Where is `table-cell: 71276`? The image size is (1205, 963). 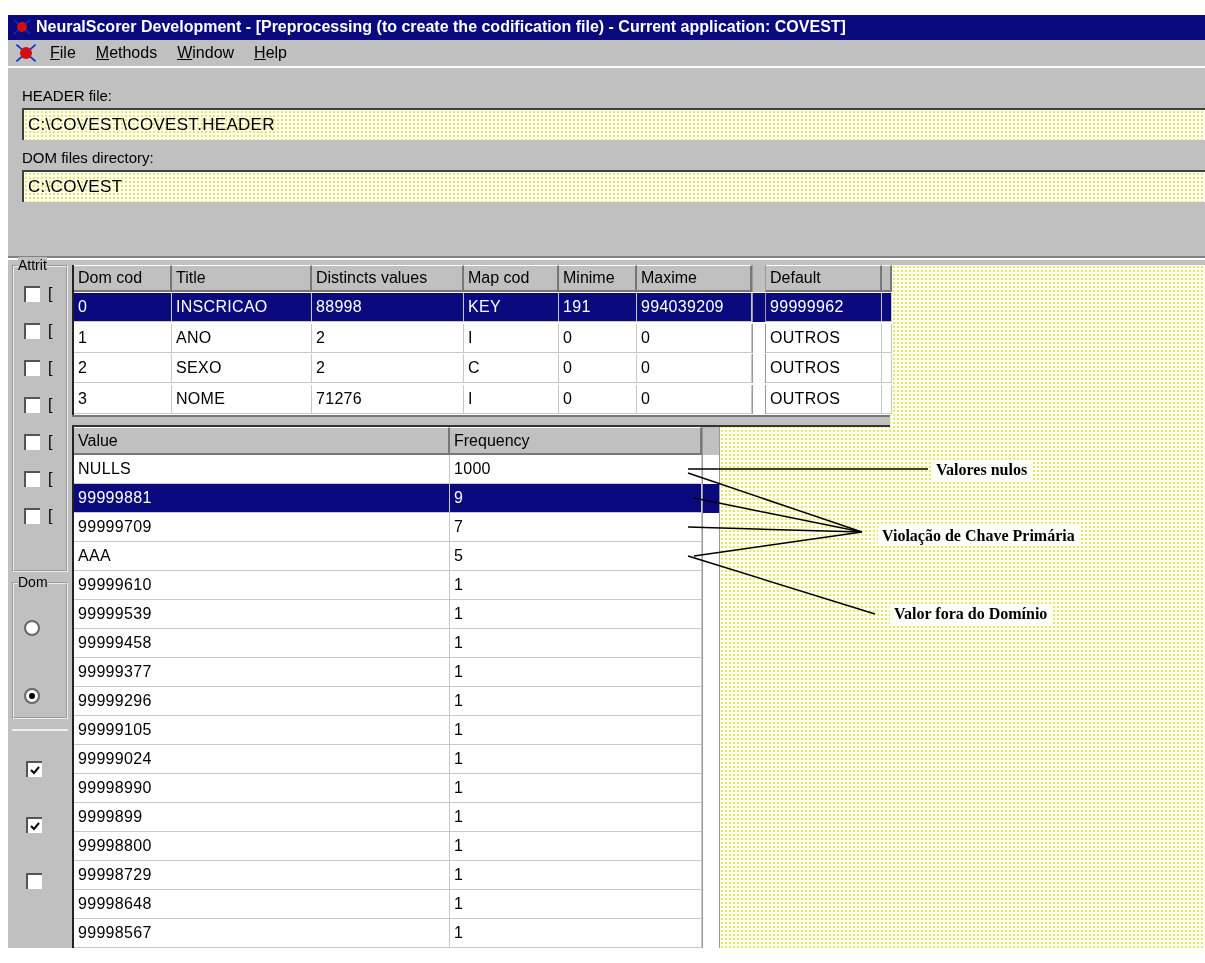
table-cell: 71276 is located at coordinates (388, 399).